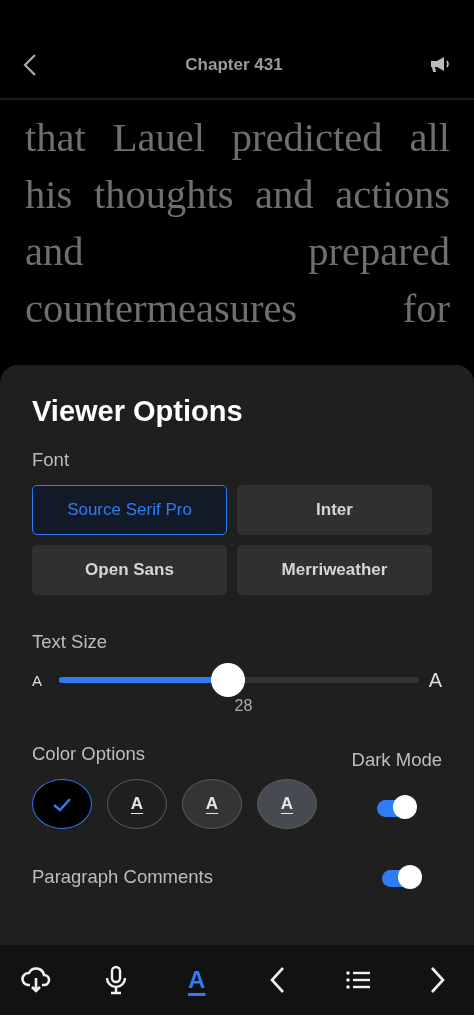  Describe the element at coordinates (116, 980) in the screenshot. I see `microphone-icon` at that location.